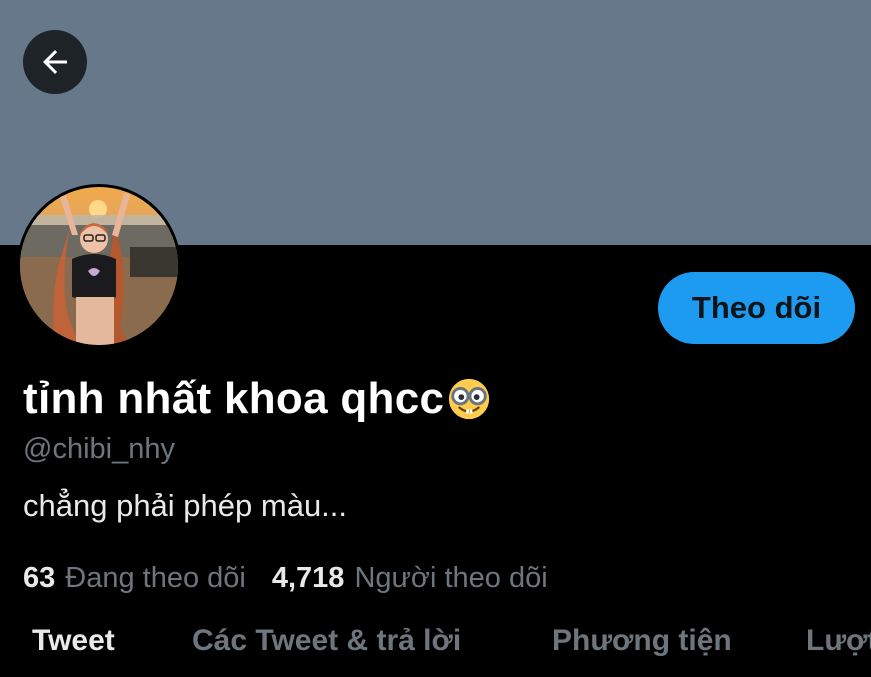  I want to click on following-label: Đang theo dõi, so click(155, 577).